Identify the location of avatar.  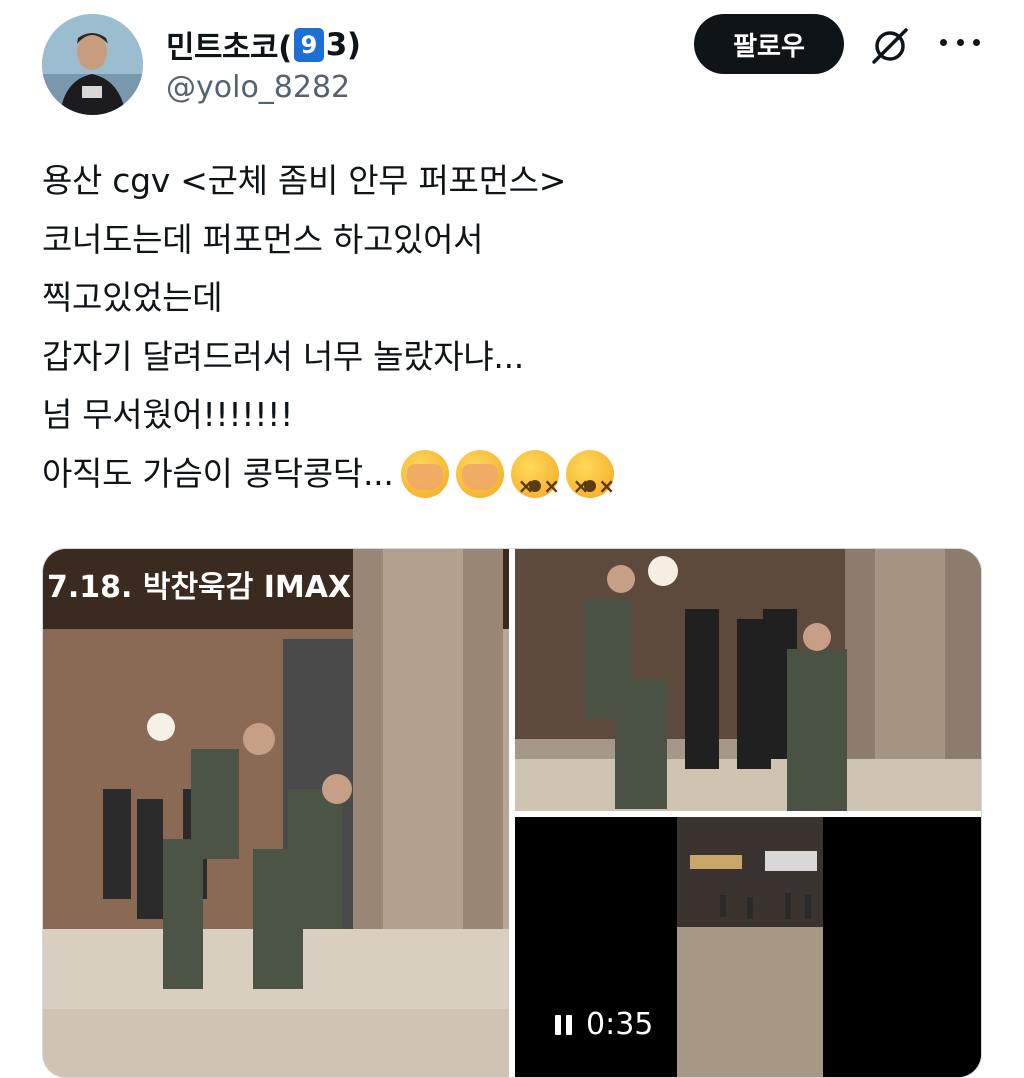
(92, 64).